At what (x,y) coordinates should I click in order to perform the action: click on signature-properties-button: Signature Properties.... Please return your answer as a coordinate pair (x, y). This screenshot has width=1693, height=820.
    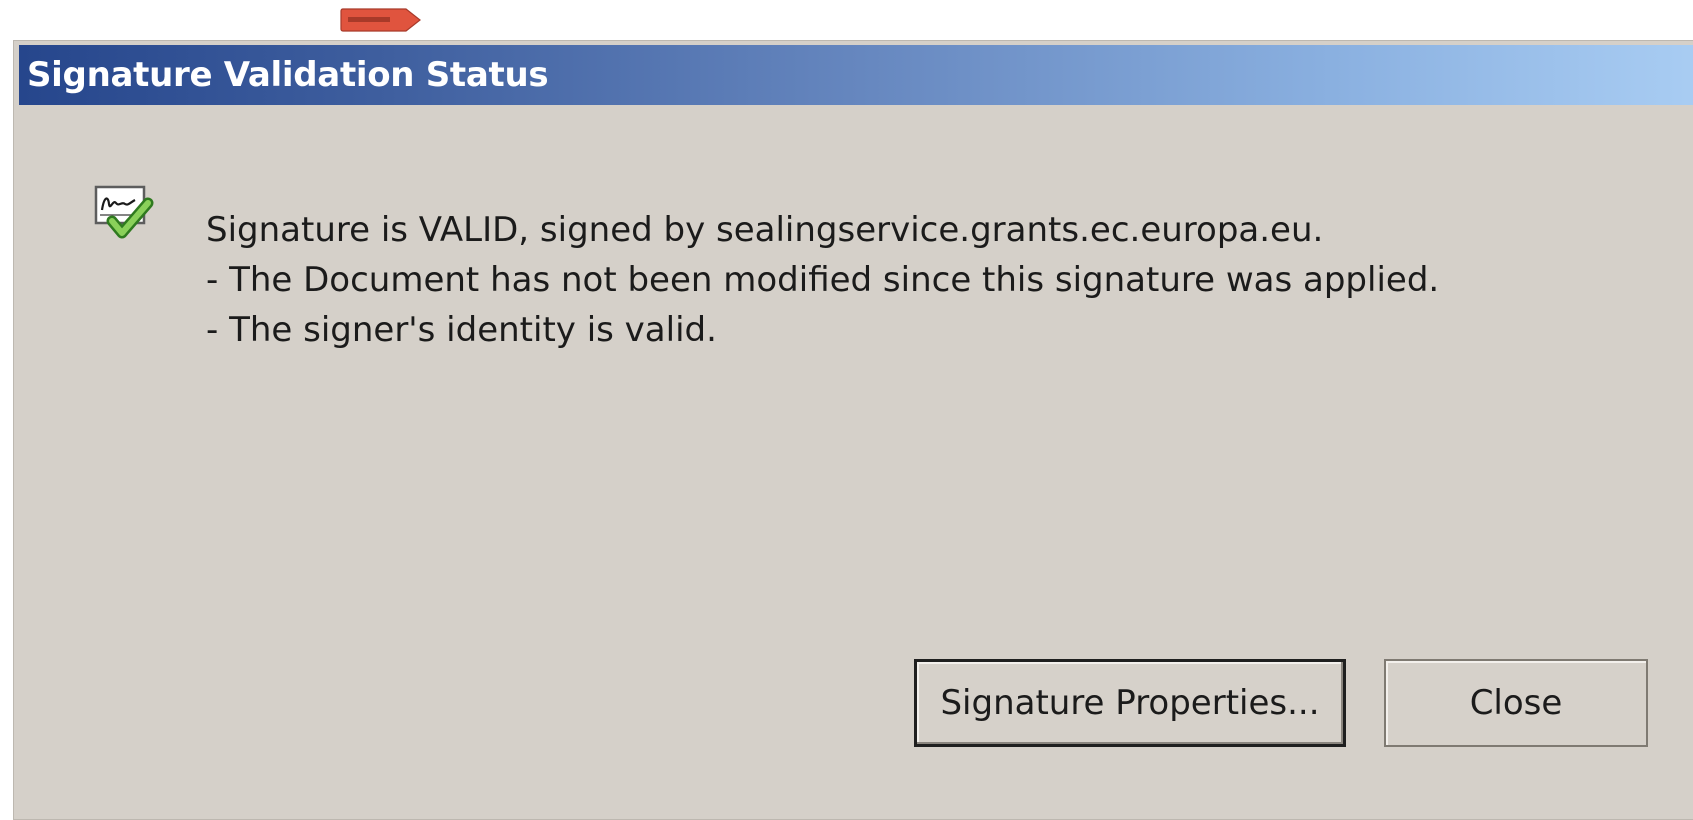
    Looking at the image, I should click on (1130, 703).